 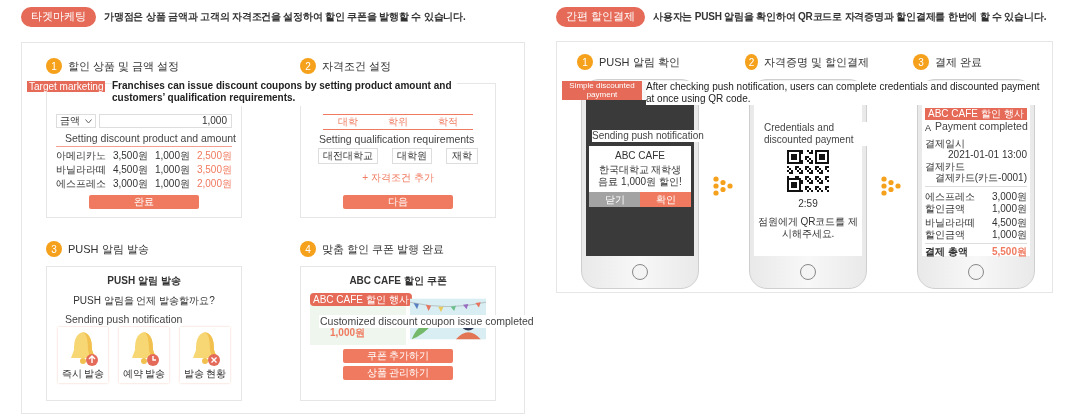 What do you see at coordinates (81, 156) in the screenshot?
I see `table-cell-text: 아메리카노` at bounding box center [81, 156].